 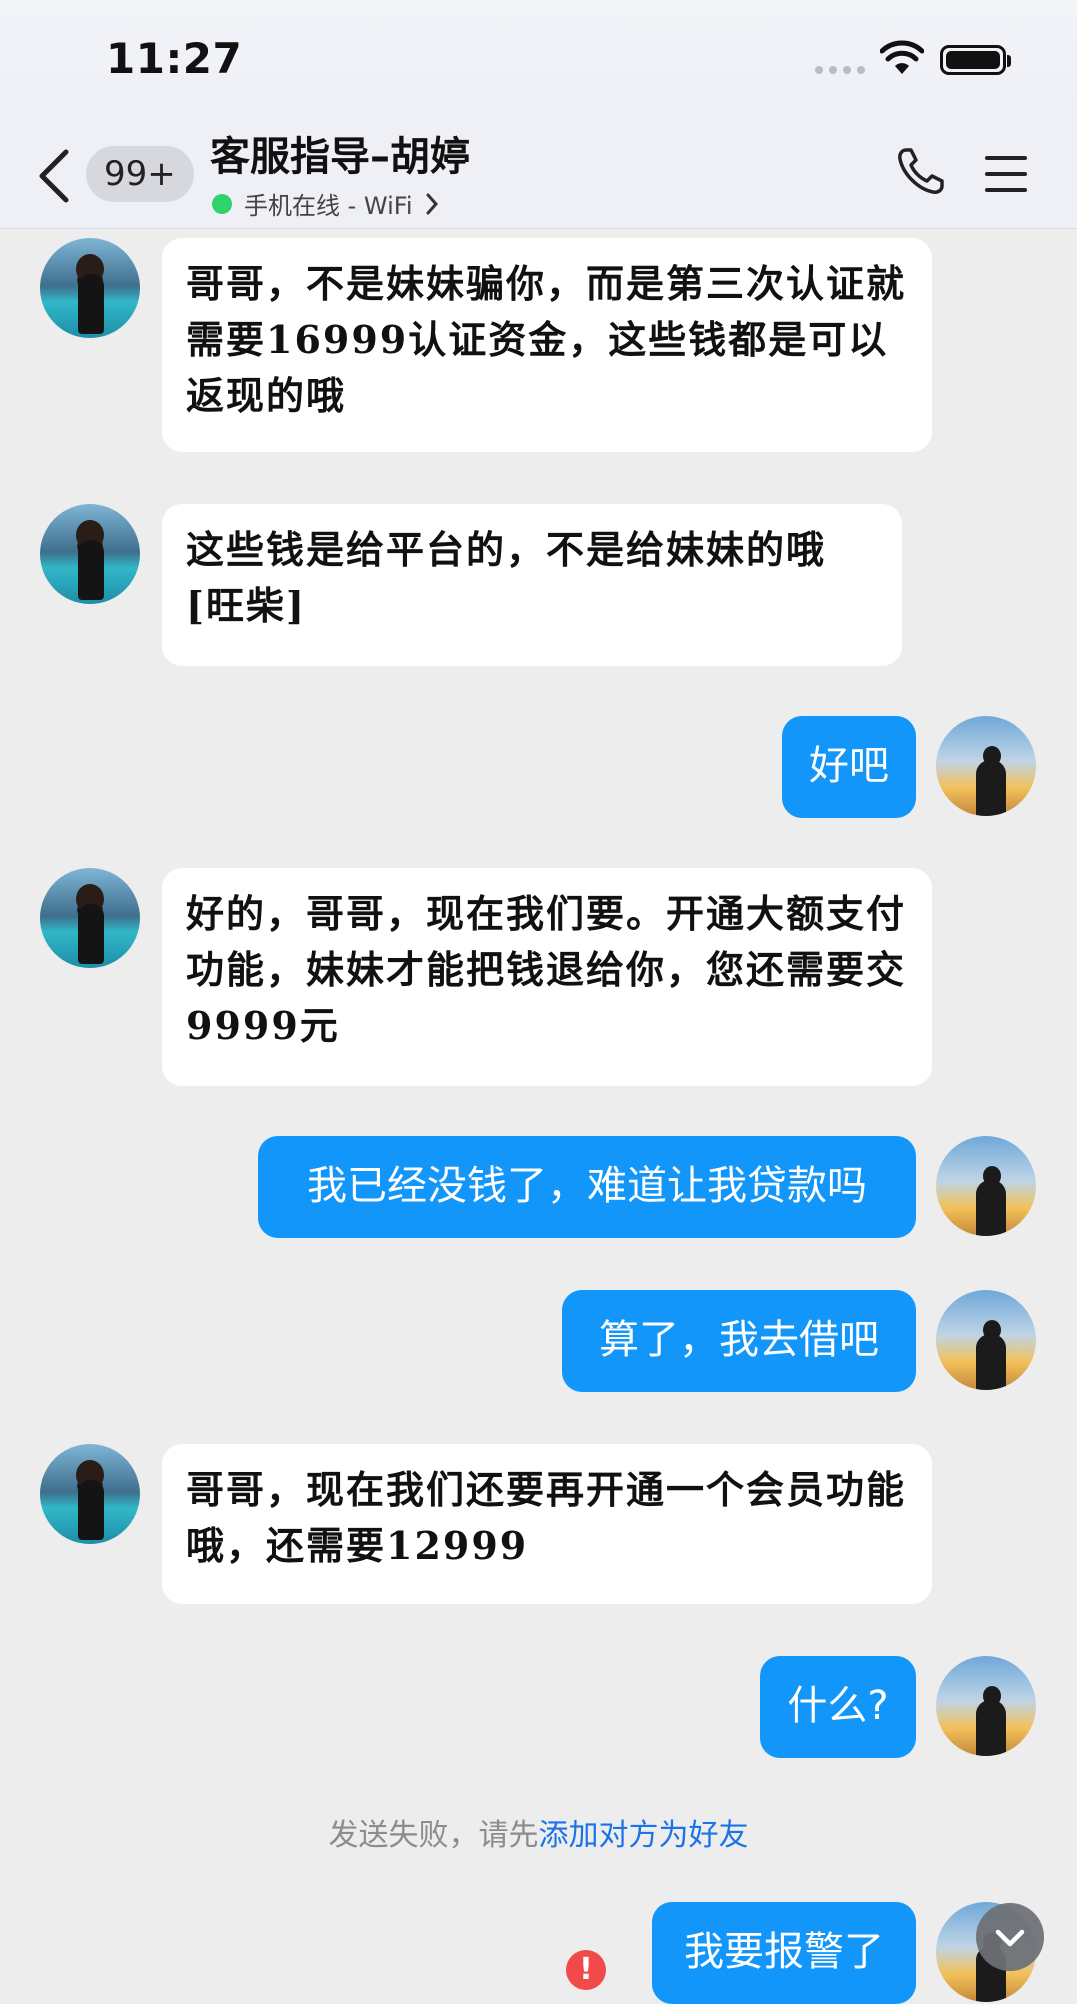 I want to click on chevron-right-icon, so click(x=432, y=203).